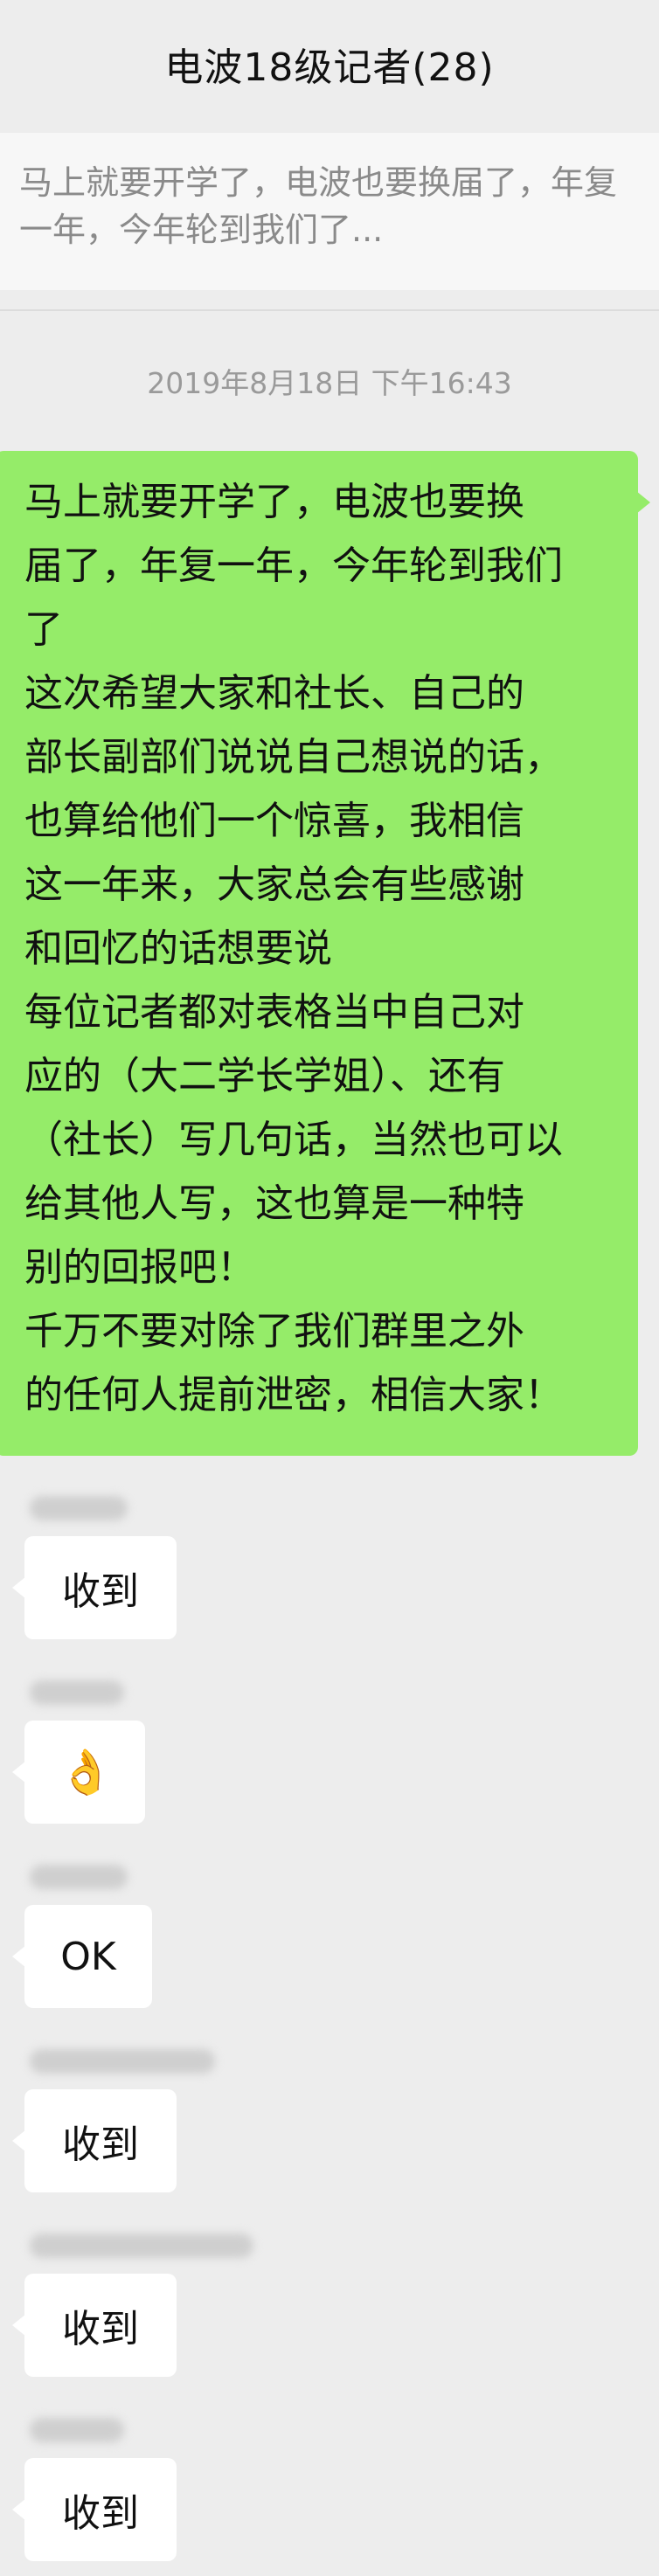  What do you see at coordinates (178, 948) in the screenshot?
I see `message-line: 和回忆的话想要说` at bounding box center [178, 948].